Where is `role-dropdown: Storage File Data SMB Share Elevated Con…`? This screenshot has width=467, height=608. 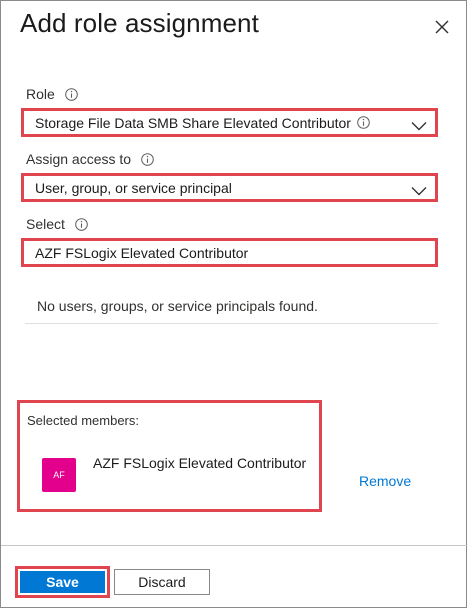
role-dropdown: Storage File Data SMB Share Elevated Con… is located at coordinates (229, 122).